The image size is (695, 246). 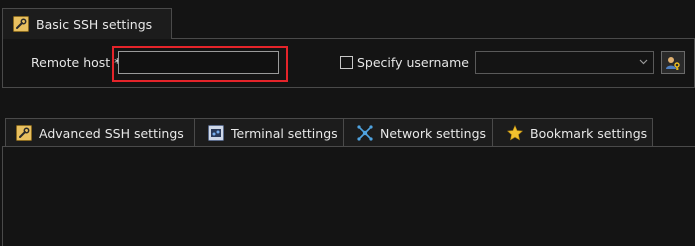 I want to click on specify-username-label: Specify username, so click(x=413, y=62).